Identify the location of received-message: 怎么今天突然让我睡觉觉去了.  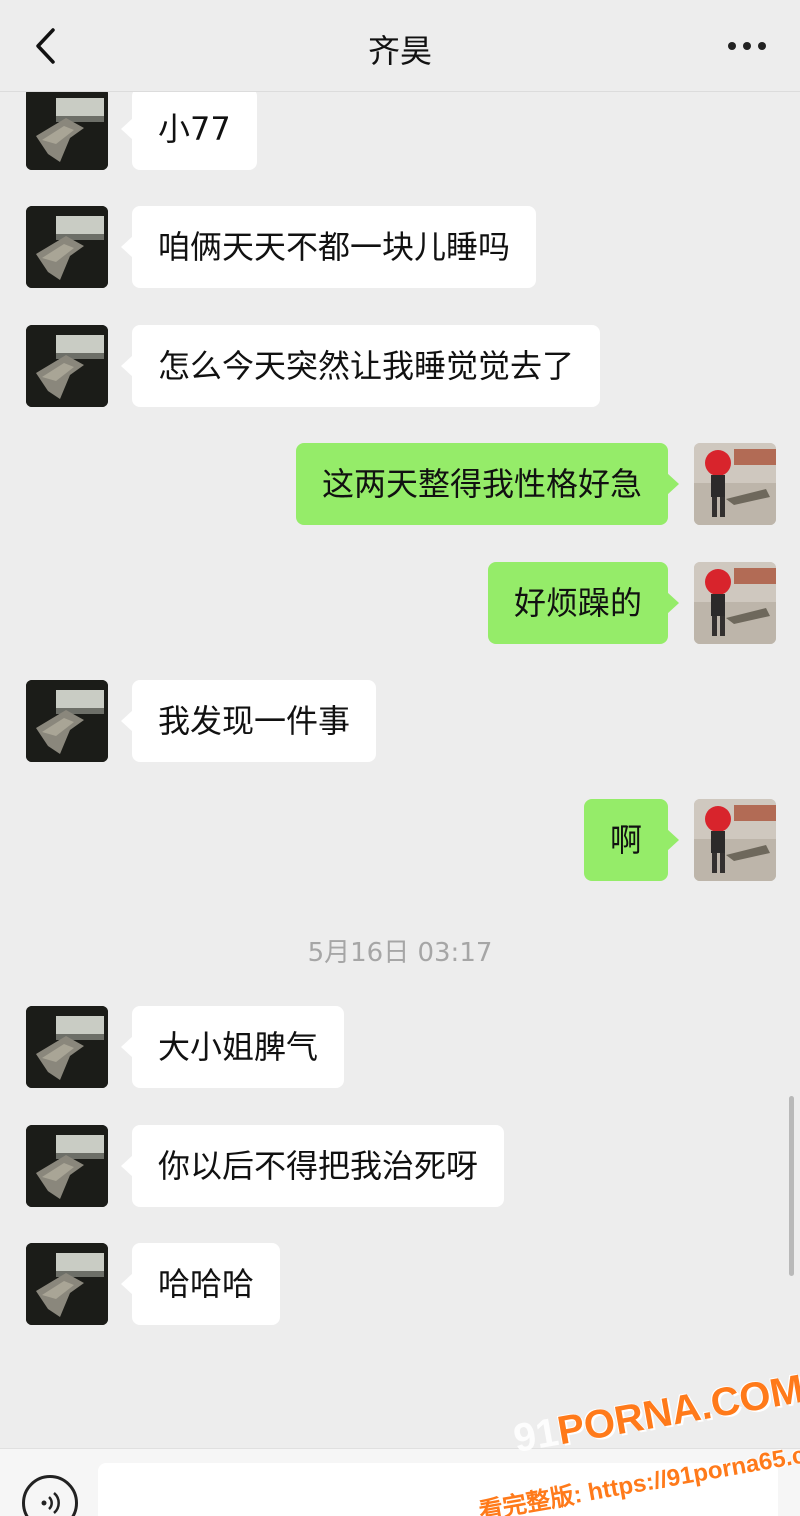
(360, 366).